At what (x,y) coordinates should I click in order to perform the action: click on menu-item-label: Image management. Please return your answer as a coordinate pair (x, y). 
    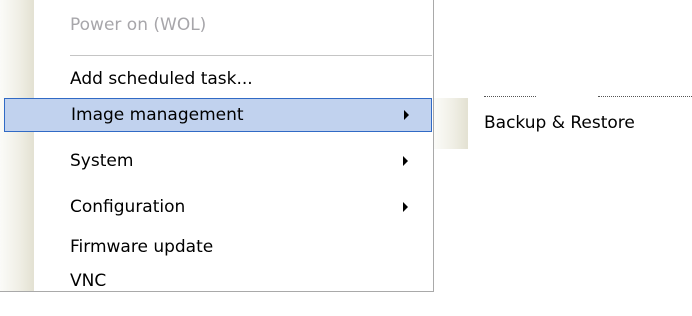
    Looking at the image, I should click on (157, 115).